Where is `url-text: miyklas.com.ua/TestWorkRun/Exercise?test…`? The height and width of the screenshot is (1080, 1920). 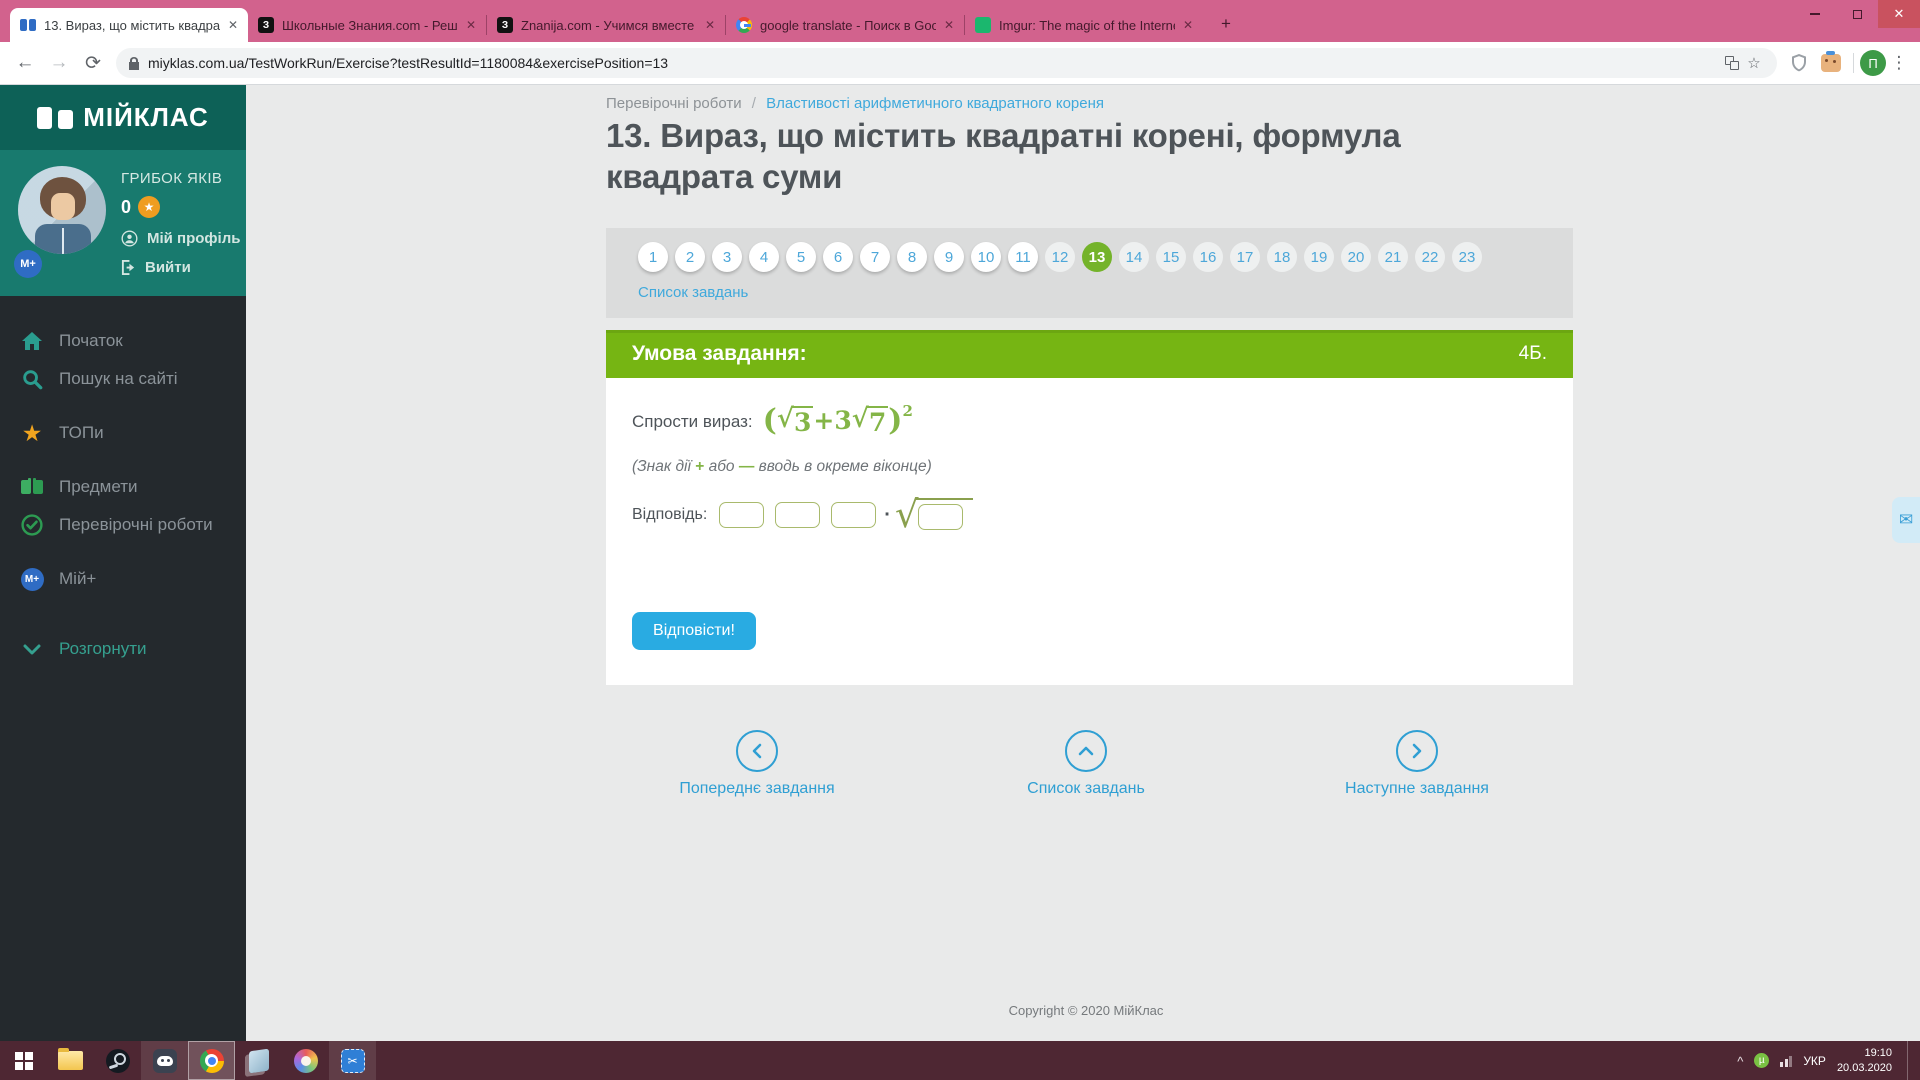
url-text: miyklas.com.ua/TestWorkRun/Exercise?test… is located at coordinates (934, 63).